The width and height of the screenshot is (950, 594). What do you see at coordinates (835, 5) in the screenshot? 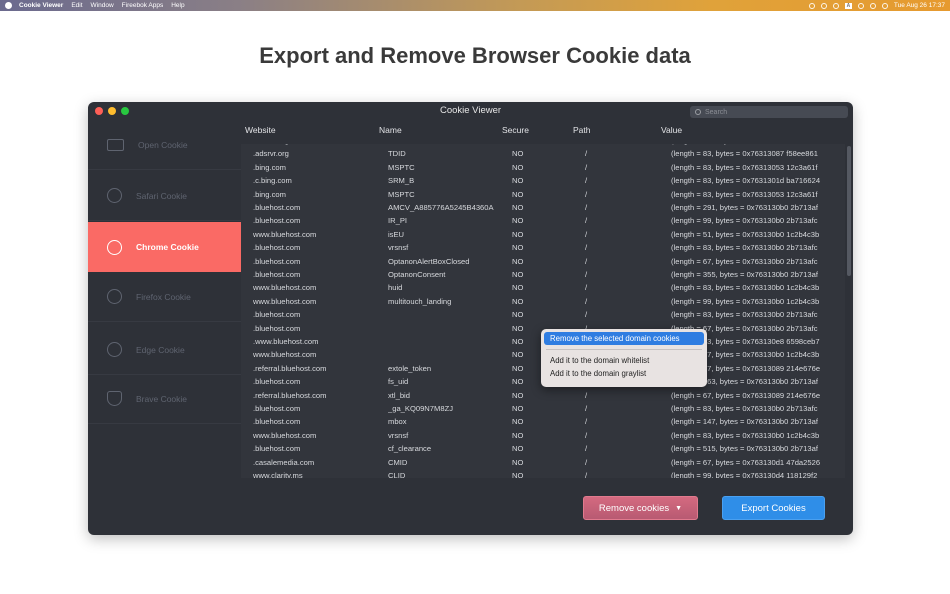
I see `tray-bluetooth-icon` at bounding box center [835, 5].